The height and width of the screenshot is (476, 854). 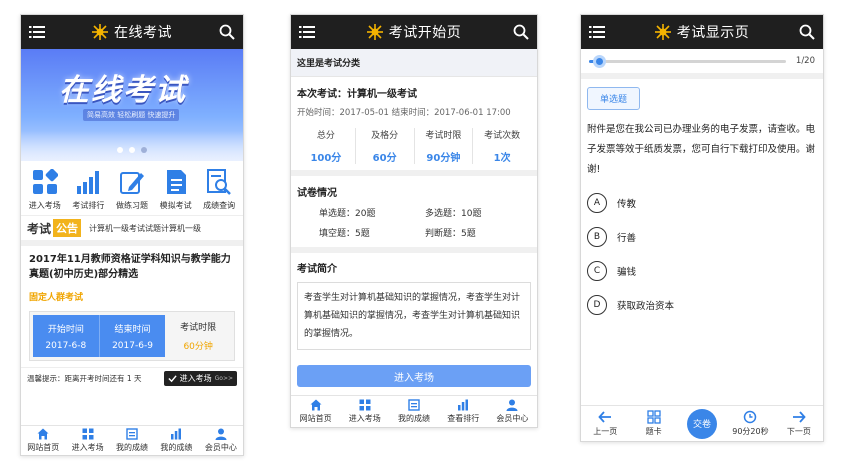 I want to click on paper-item: 单选题：20题, so click(x=347, y=214).